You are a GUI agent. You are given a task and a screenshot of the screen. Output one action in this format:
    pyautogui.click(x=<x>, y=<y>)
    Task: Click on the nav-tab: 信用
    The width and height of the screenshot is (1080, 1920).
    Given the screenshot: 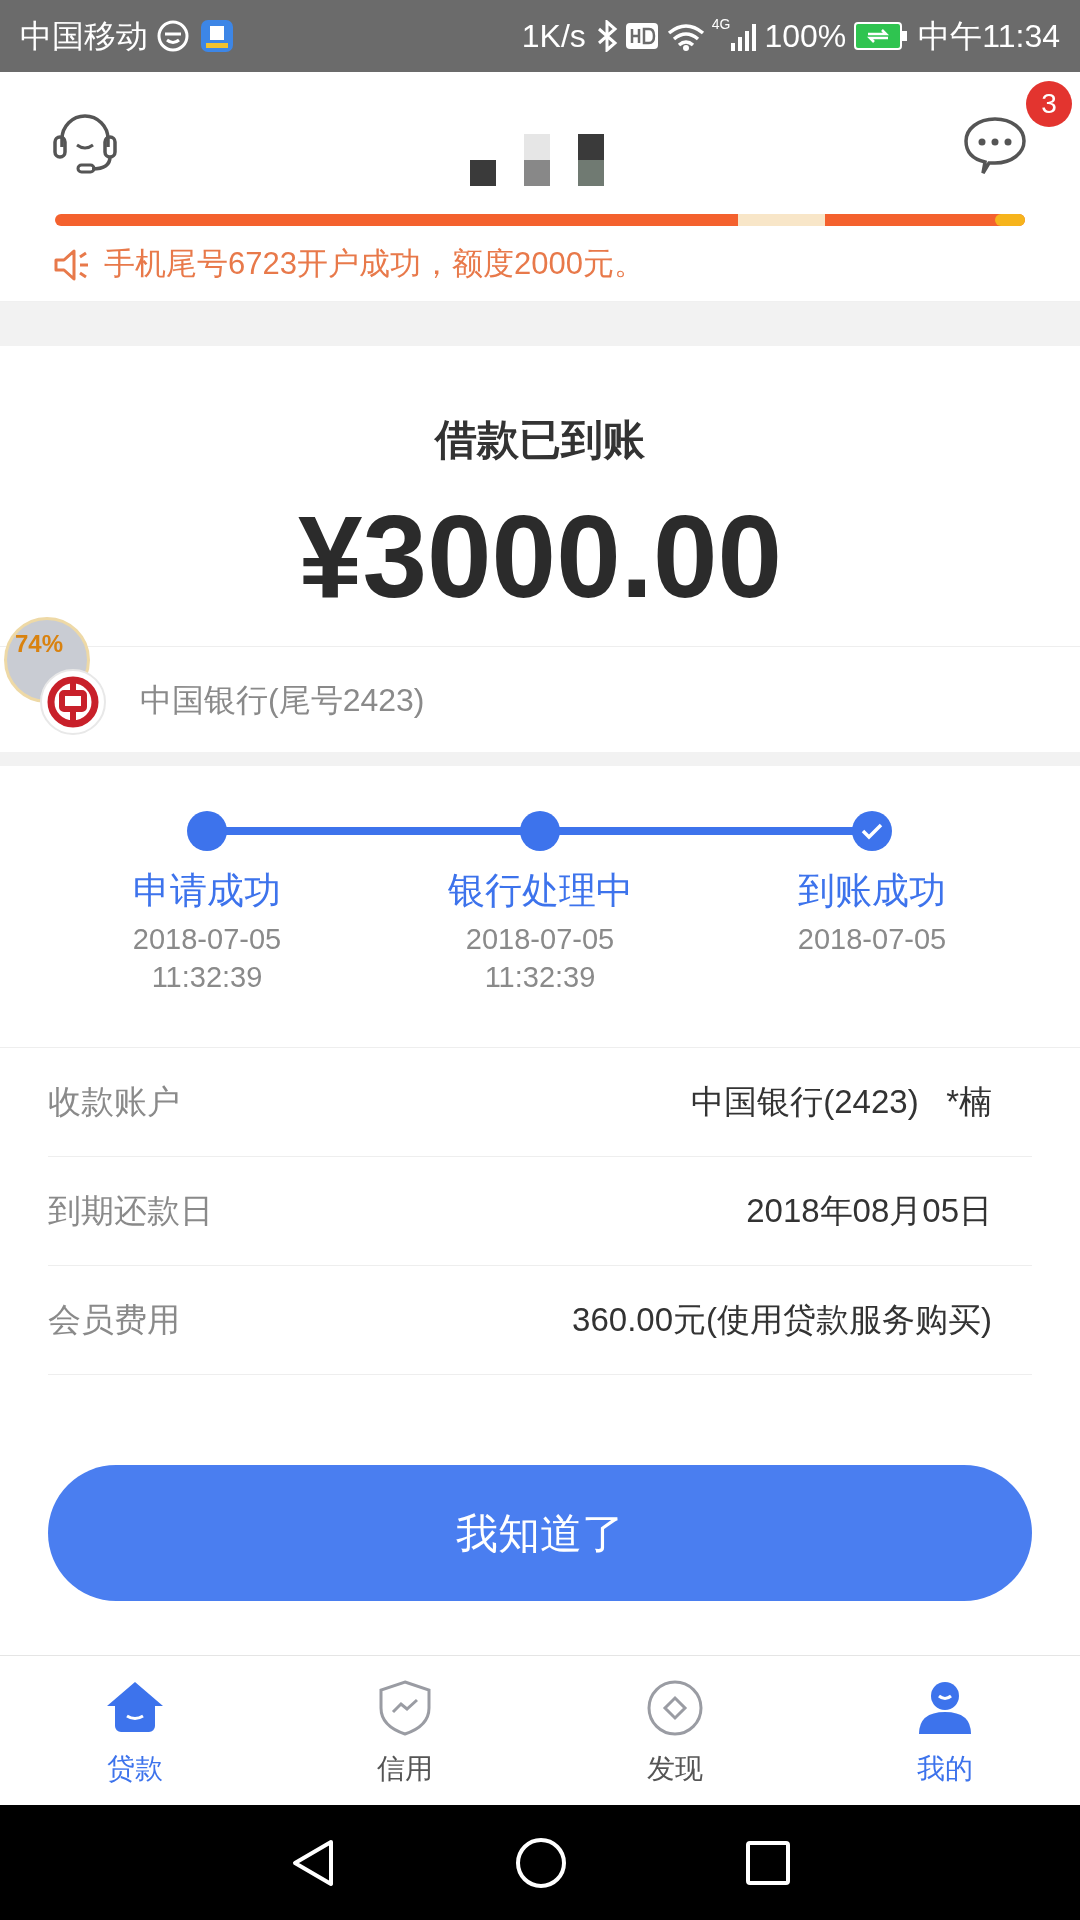 What is the action you would take?
    pyautogui.click(x=405, y=1730)
    